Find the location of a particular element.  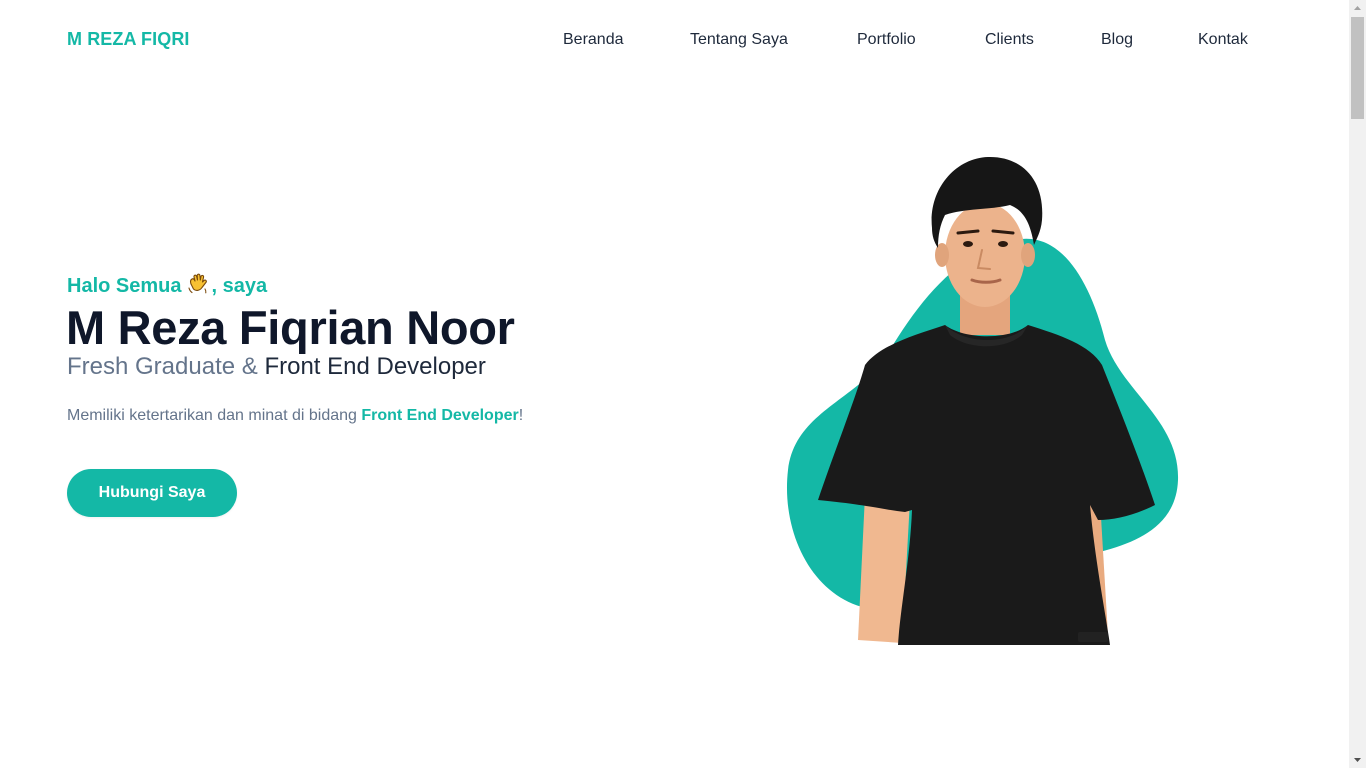

face is located at coordinates (985, 255).